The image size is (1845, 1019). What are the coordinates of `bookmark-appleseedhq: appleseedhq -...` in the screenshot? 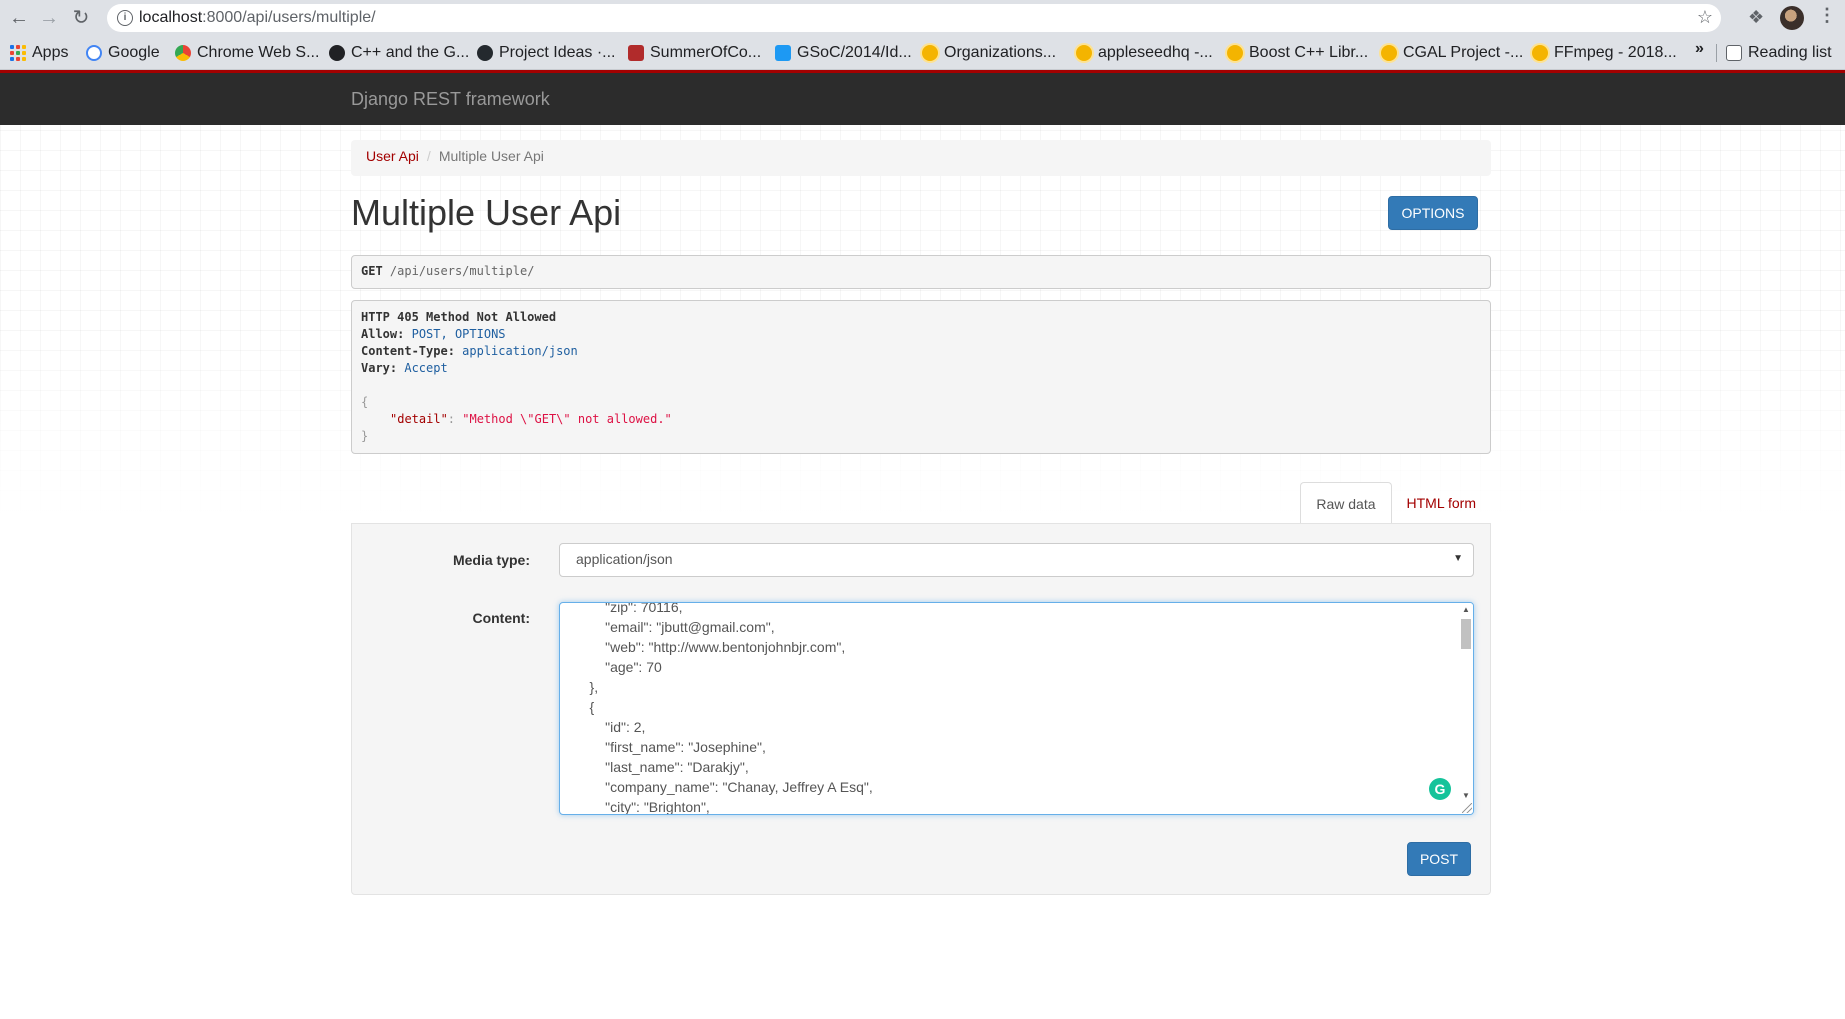 It's located at (1144, 53).